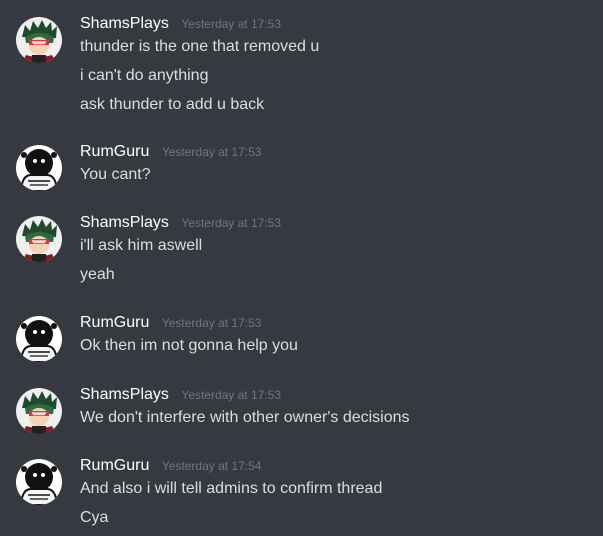 The height and width of the screenshot is (536, 603). What do you see at coordinates (172, 104) in the screenshot?
I see `message-text: ask thunder to add u back` at bounding box center [172, 104].